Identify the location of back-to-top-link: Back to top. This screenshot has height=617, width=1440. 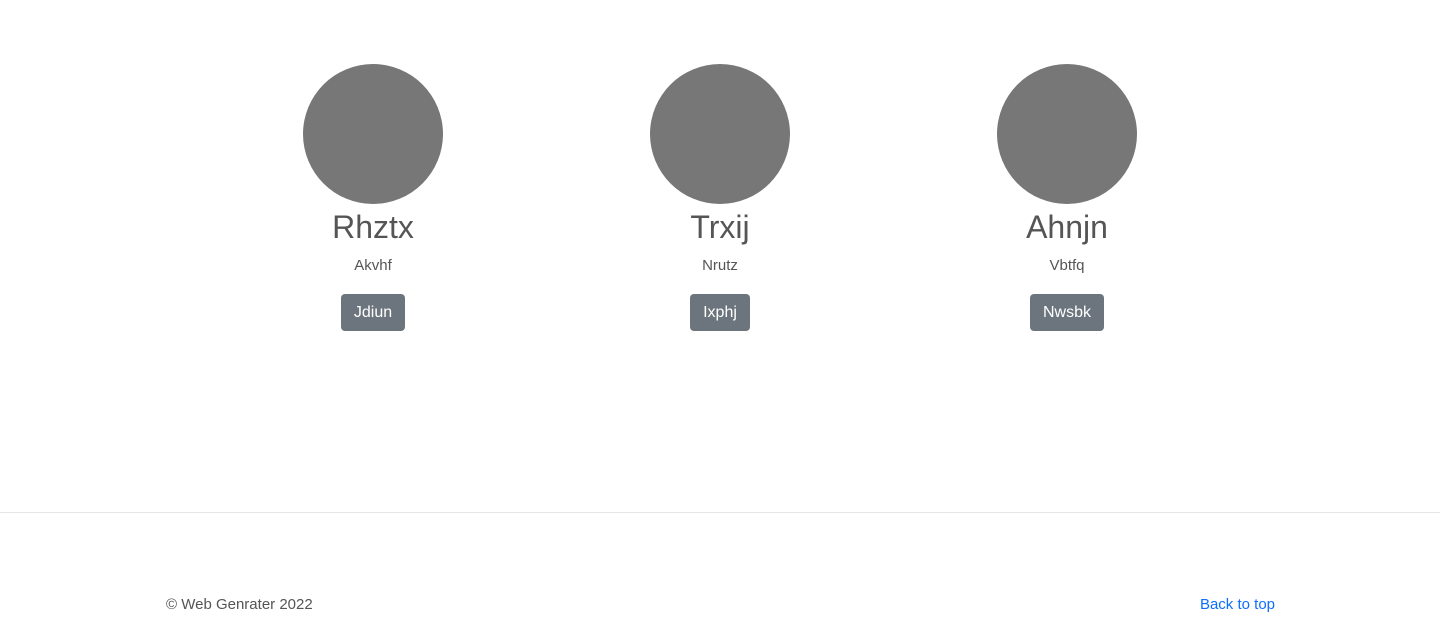
(1237, 605).